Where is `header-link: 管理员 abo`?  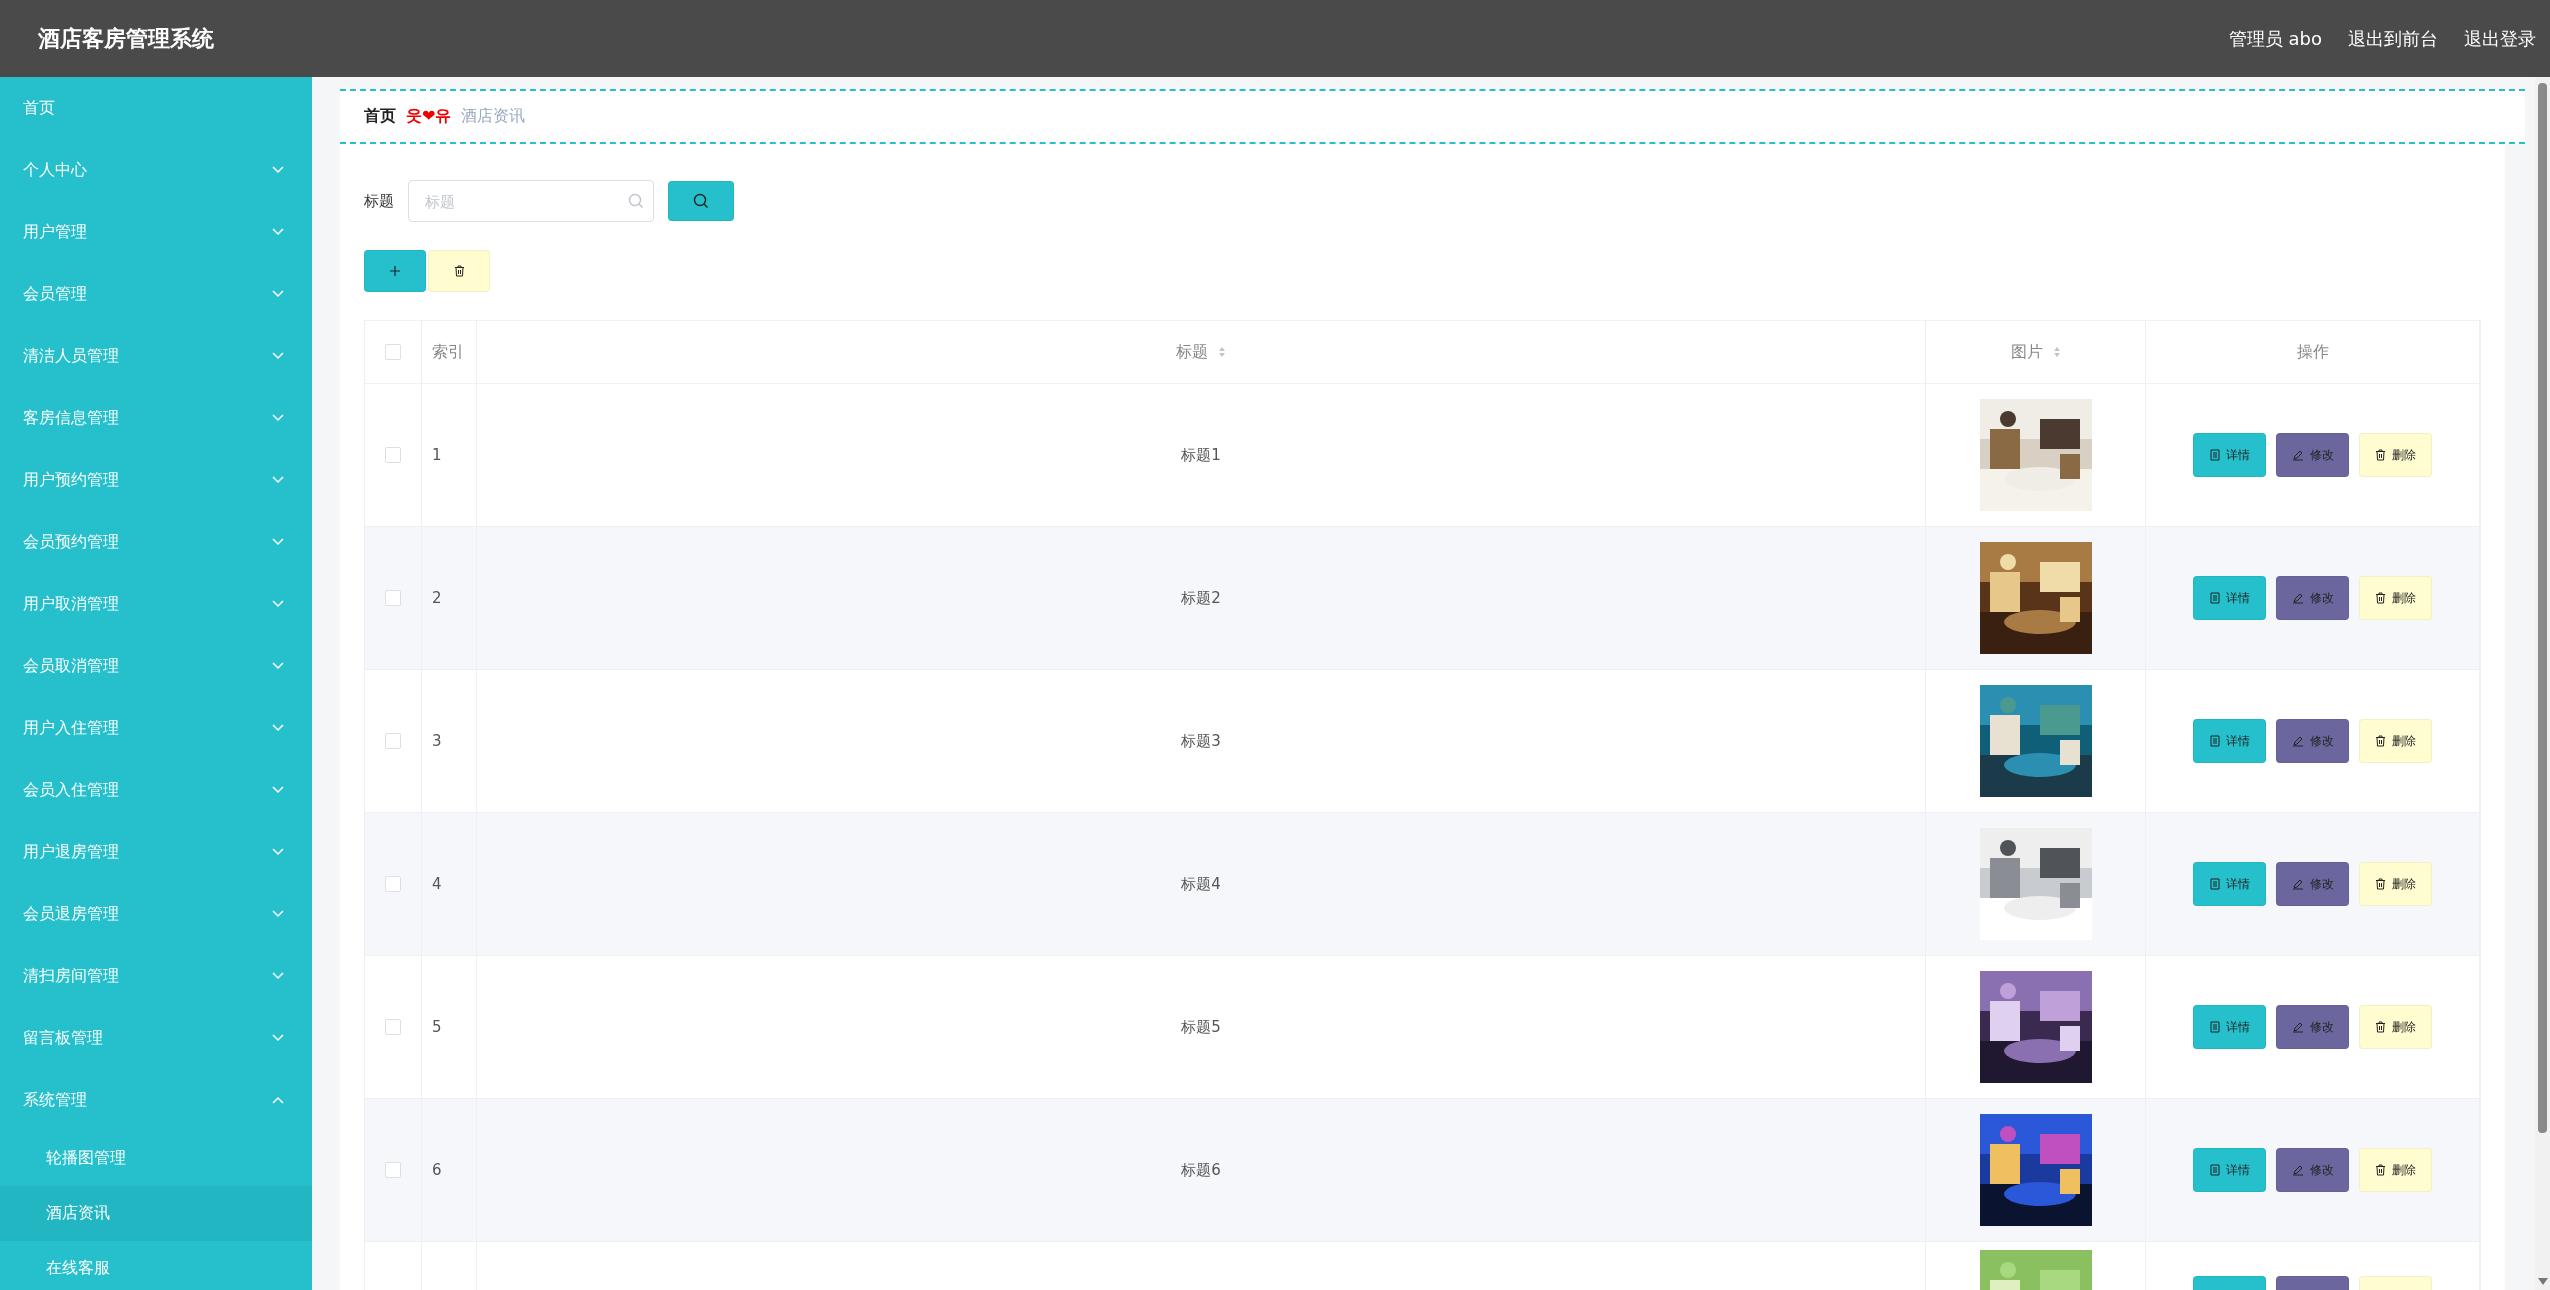 header-link: 管理员 abo is located at coordinates (2275, 38).